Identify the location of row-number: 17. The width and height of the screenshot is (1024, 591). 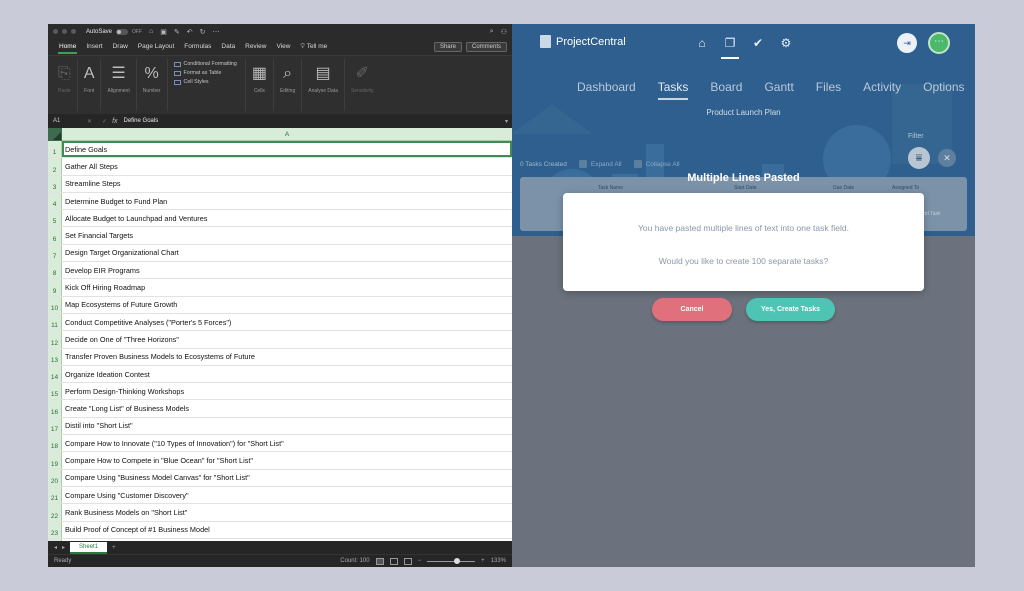
(55, 426).